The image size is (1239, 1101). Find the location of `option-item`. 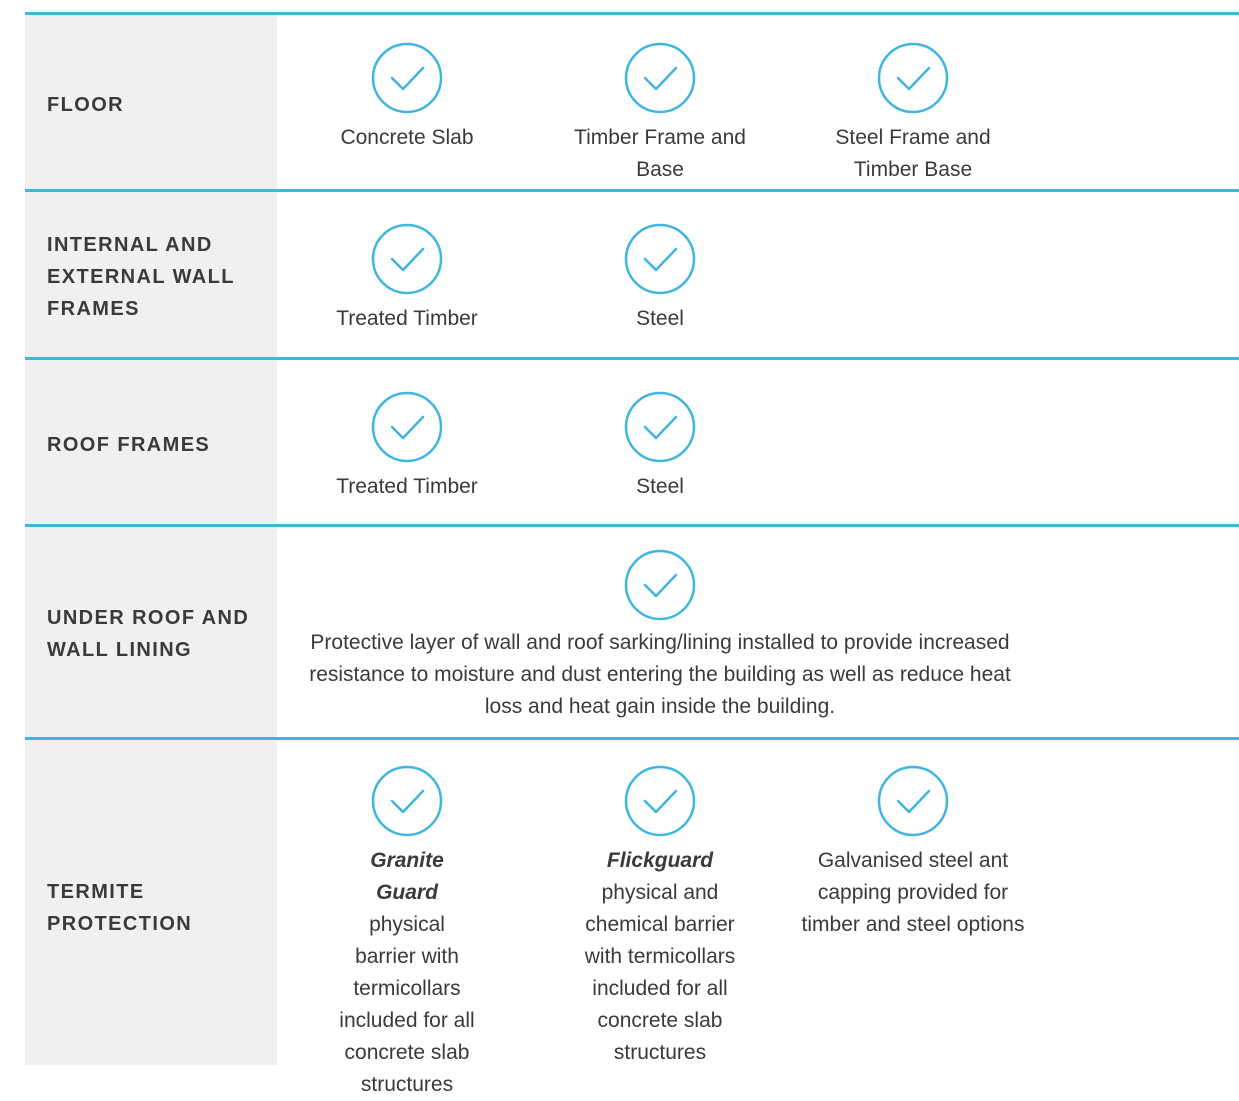

option-item is located at coordinates (660, 585).